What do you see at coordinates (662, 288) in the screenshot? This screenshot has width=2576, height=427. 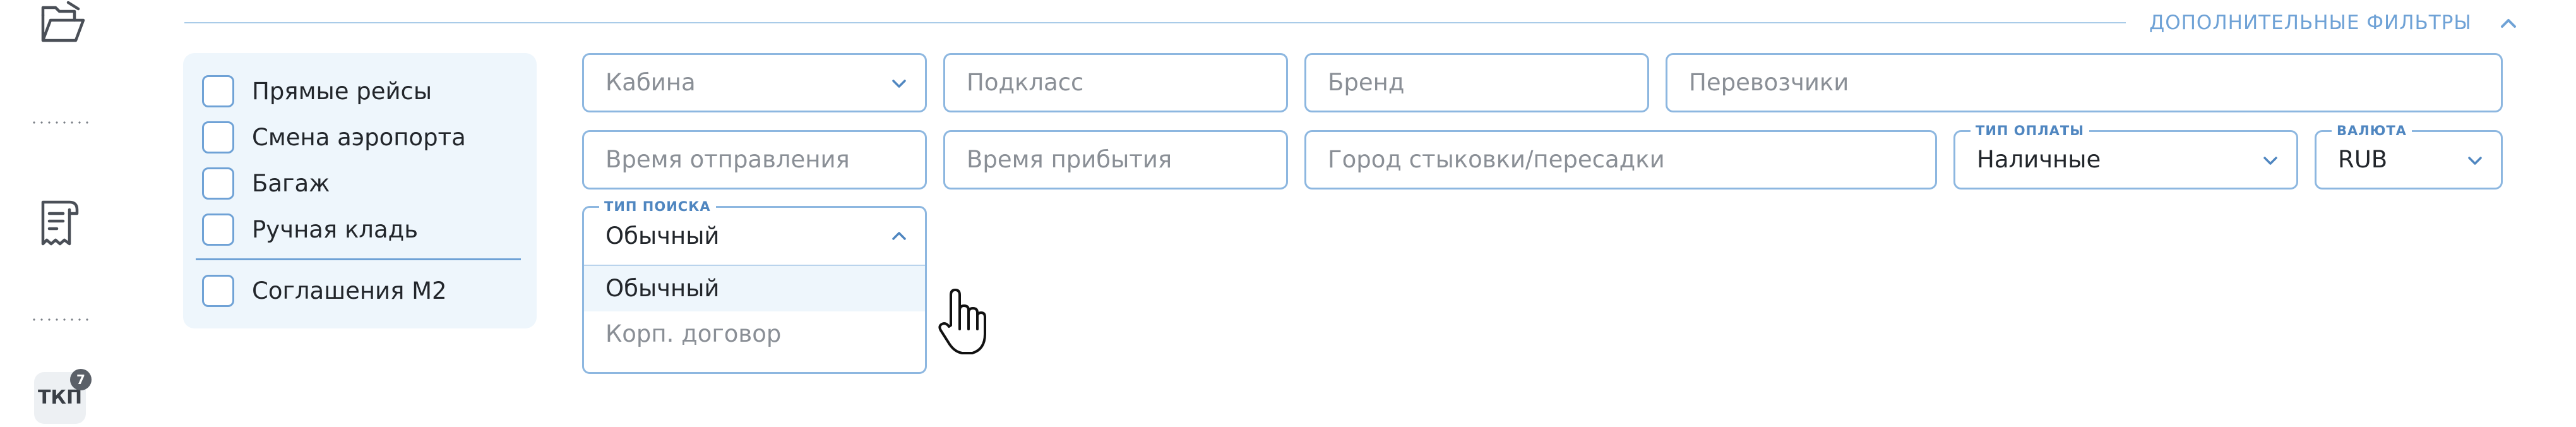 I see `option-label: Обычный` at bounding box center [662, 288].